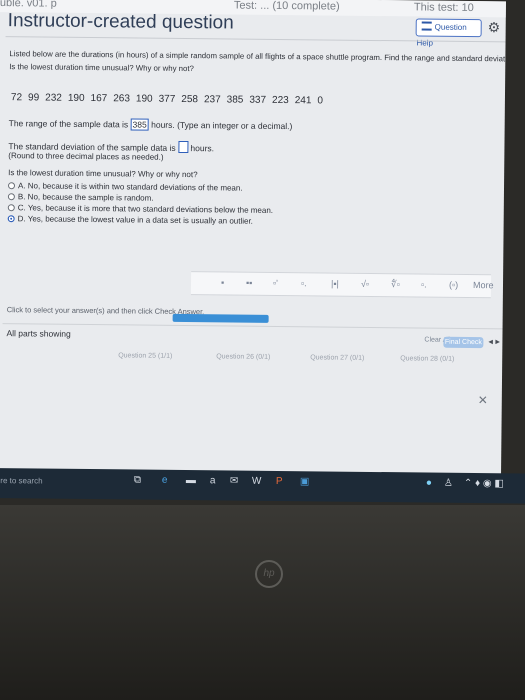  Describe the element at coordinates (21, 208) in the screenshot. I see `option-letter: C.` at that location.